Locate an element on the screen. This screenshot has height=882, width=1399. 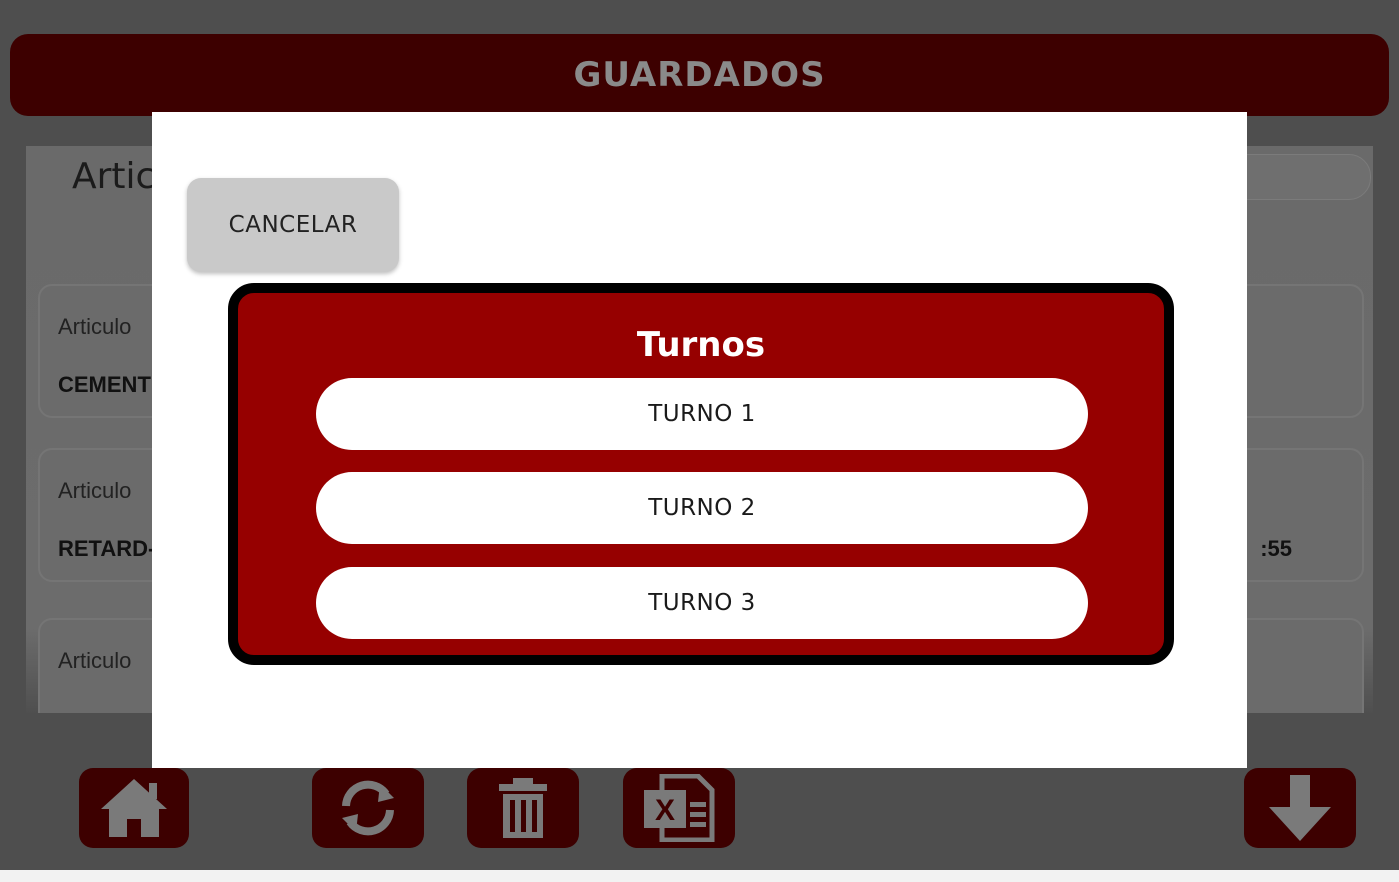
header-bar: GUARDADOS is located at coordinates (699, 75).